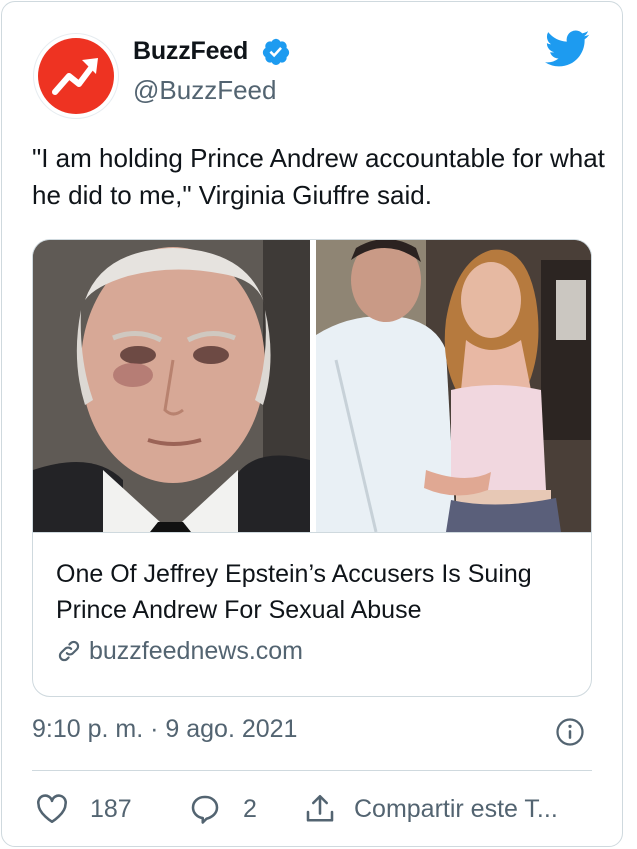 Image resolution: width=637 pixels, height=849 pixels. Describe the element at coordinates (196, 651) in the screenshot. I see `link-card-domain: buzzfeednews.com` at that location.